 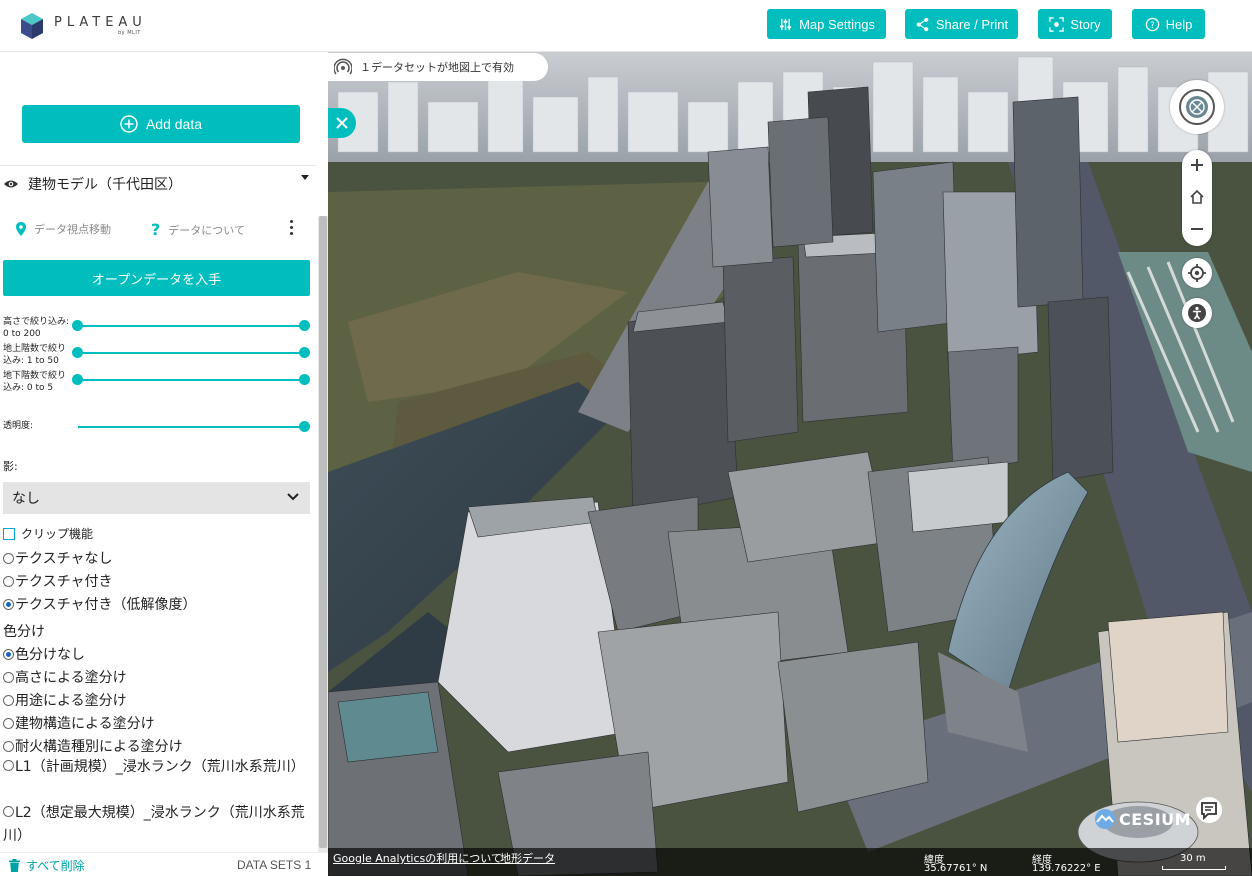 What do you see at coordinates (65, 700) in the screenshot?
I see `color-option-usage: 用途による塗分け` at bounding box center [65, 700].